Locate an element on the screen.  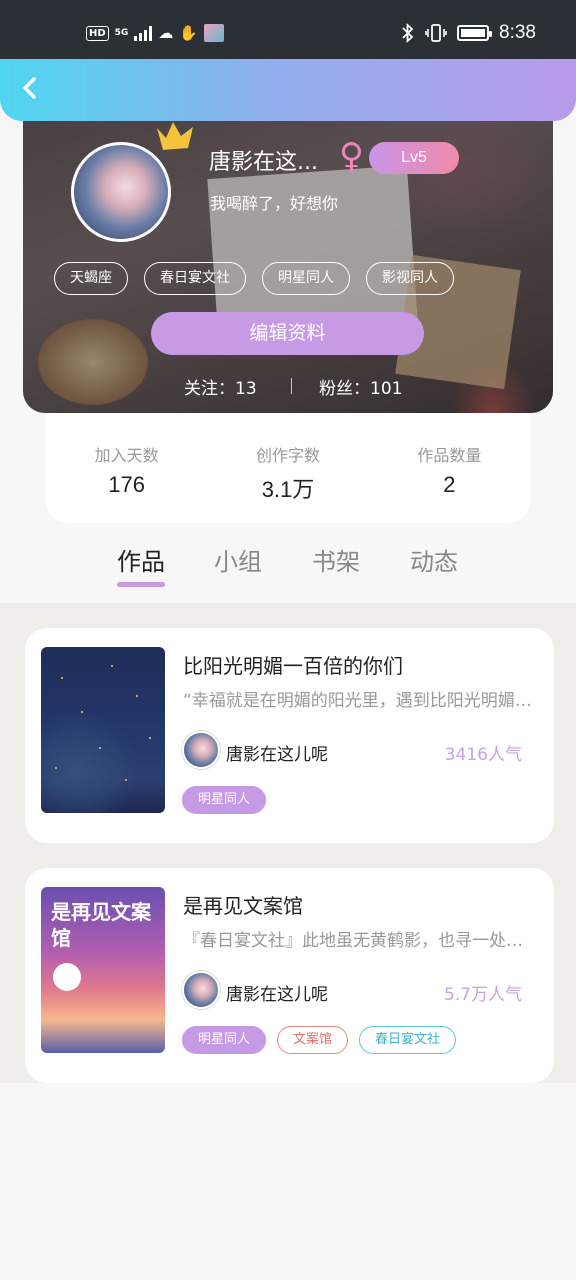
crown-icon is located at coordinates (175, 136).